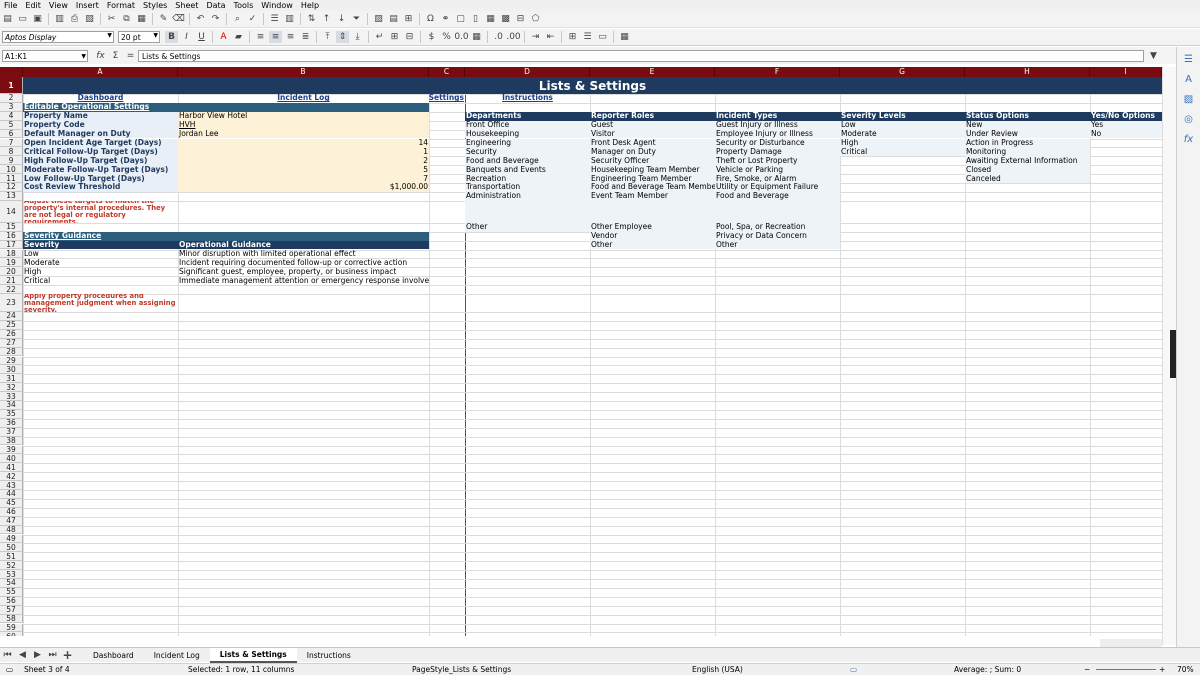 This screenshot has width=1200, height=675. I want to click on nav-link-lists-settings: Lists & Settings, so click(447, 98).